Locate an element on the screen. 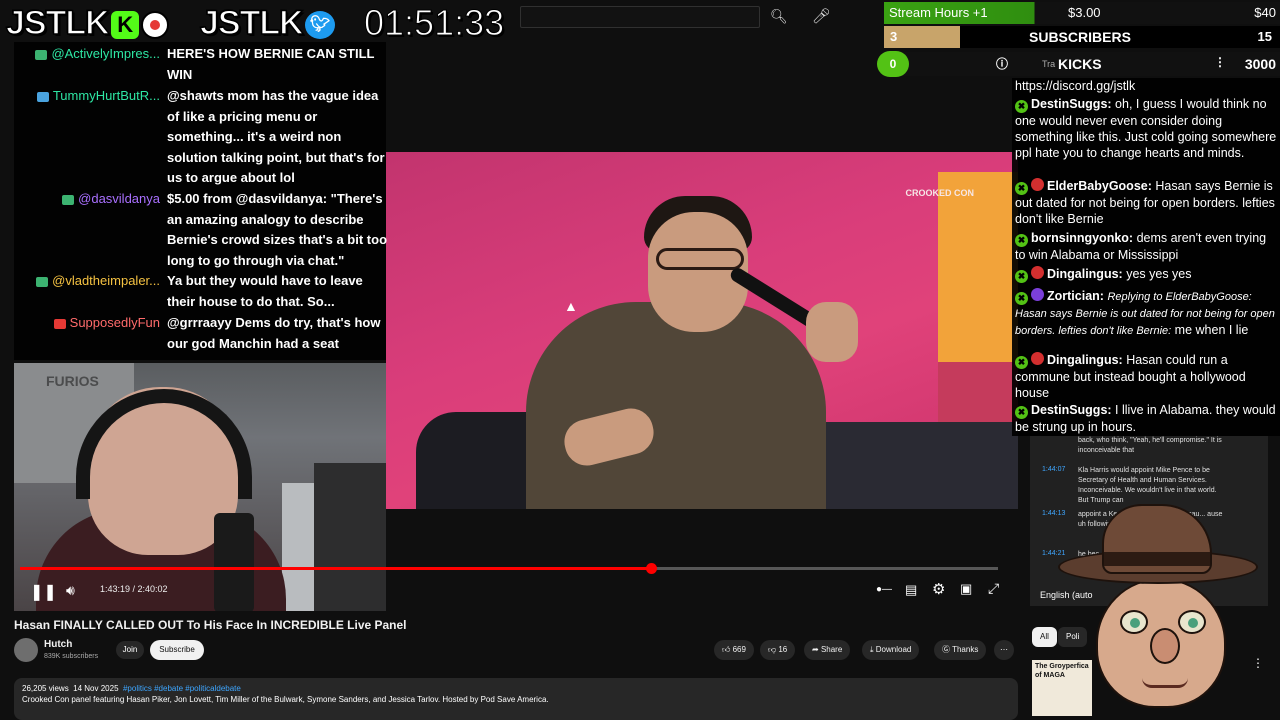 This screenshot has width=1280, height=720. chip-all: All is located at coordinates (1044, 637).